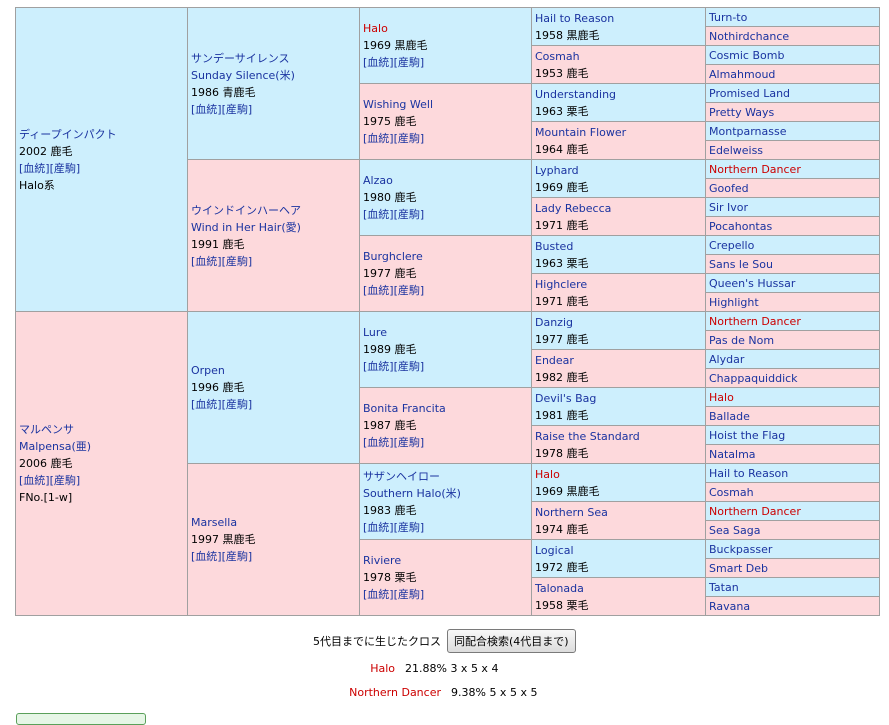  What do you see at coordinates (340, 668) in the screenshot?
I see `cross-horse-name: Halo` at bounding box center [340, 668].